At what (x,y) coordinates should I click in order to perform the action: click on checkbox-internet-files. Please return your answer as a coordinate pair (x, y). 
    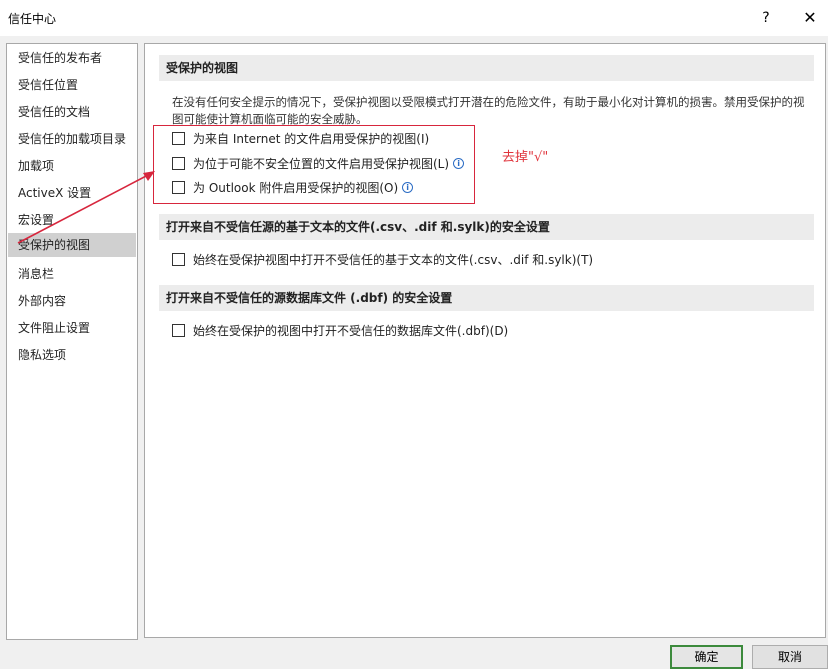
    Looking at the image, I should click on (178, 138).